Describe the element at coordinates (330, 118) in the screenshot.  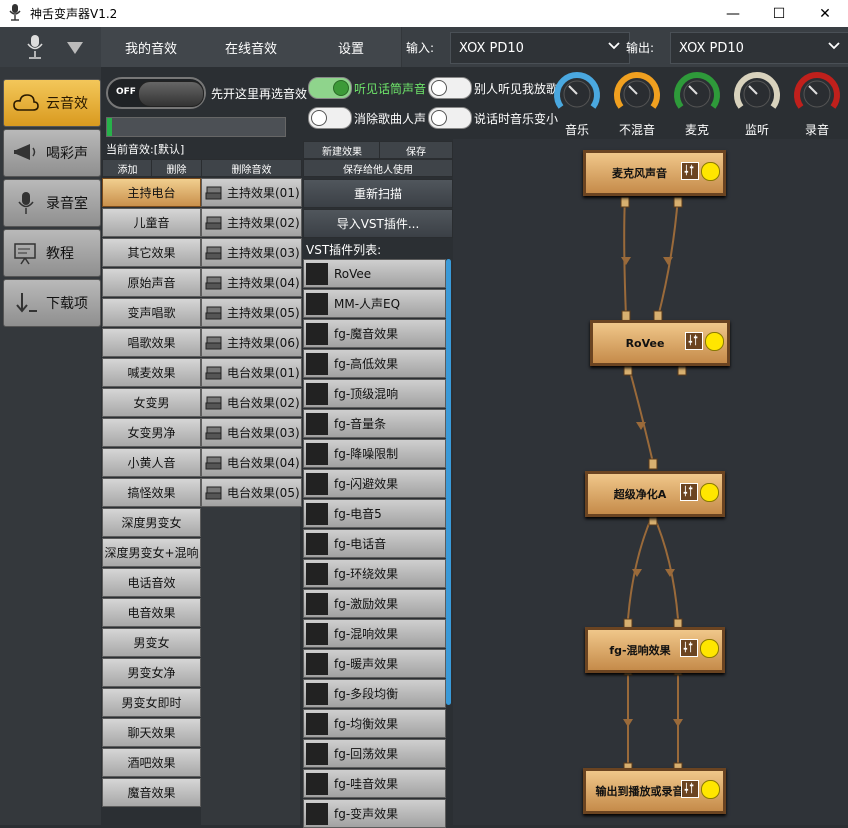
I see `toggle-remove-vocals` at that location.